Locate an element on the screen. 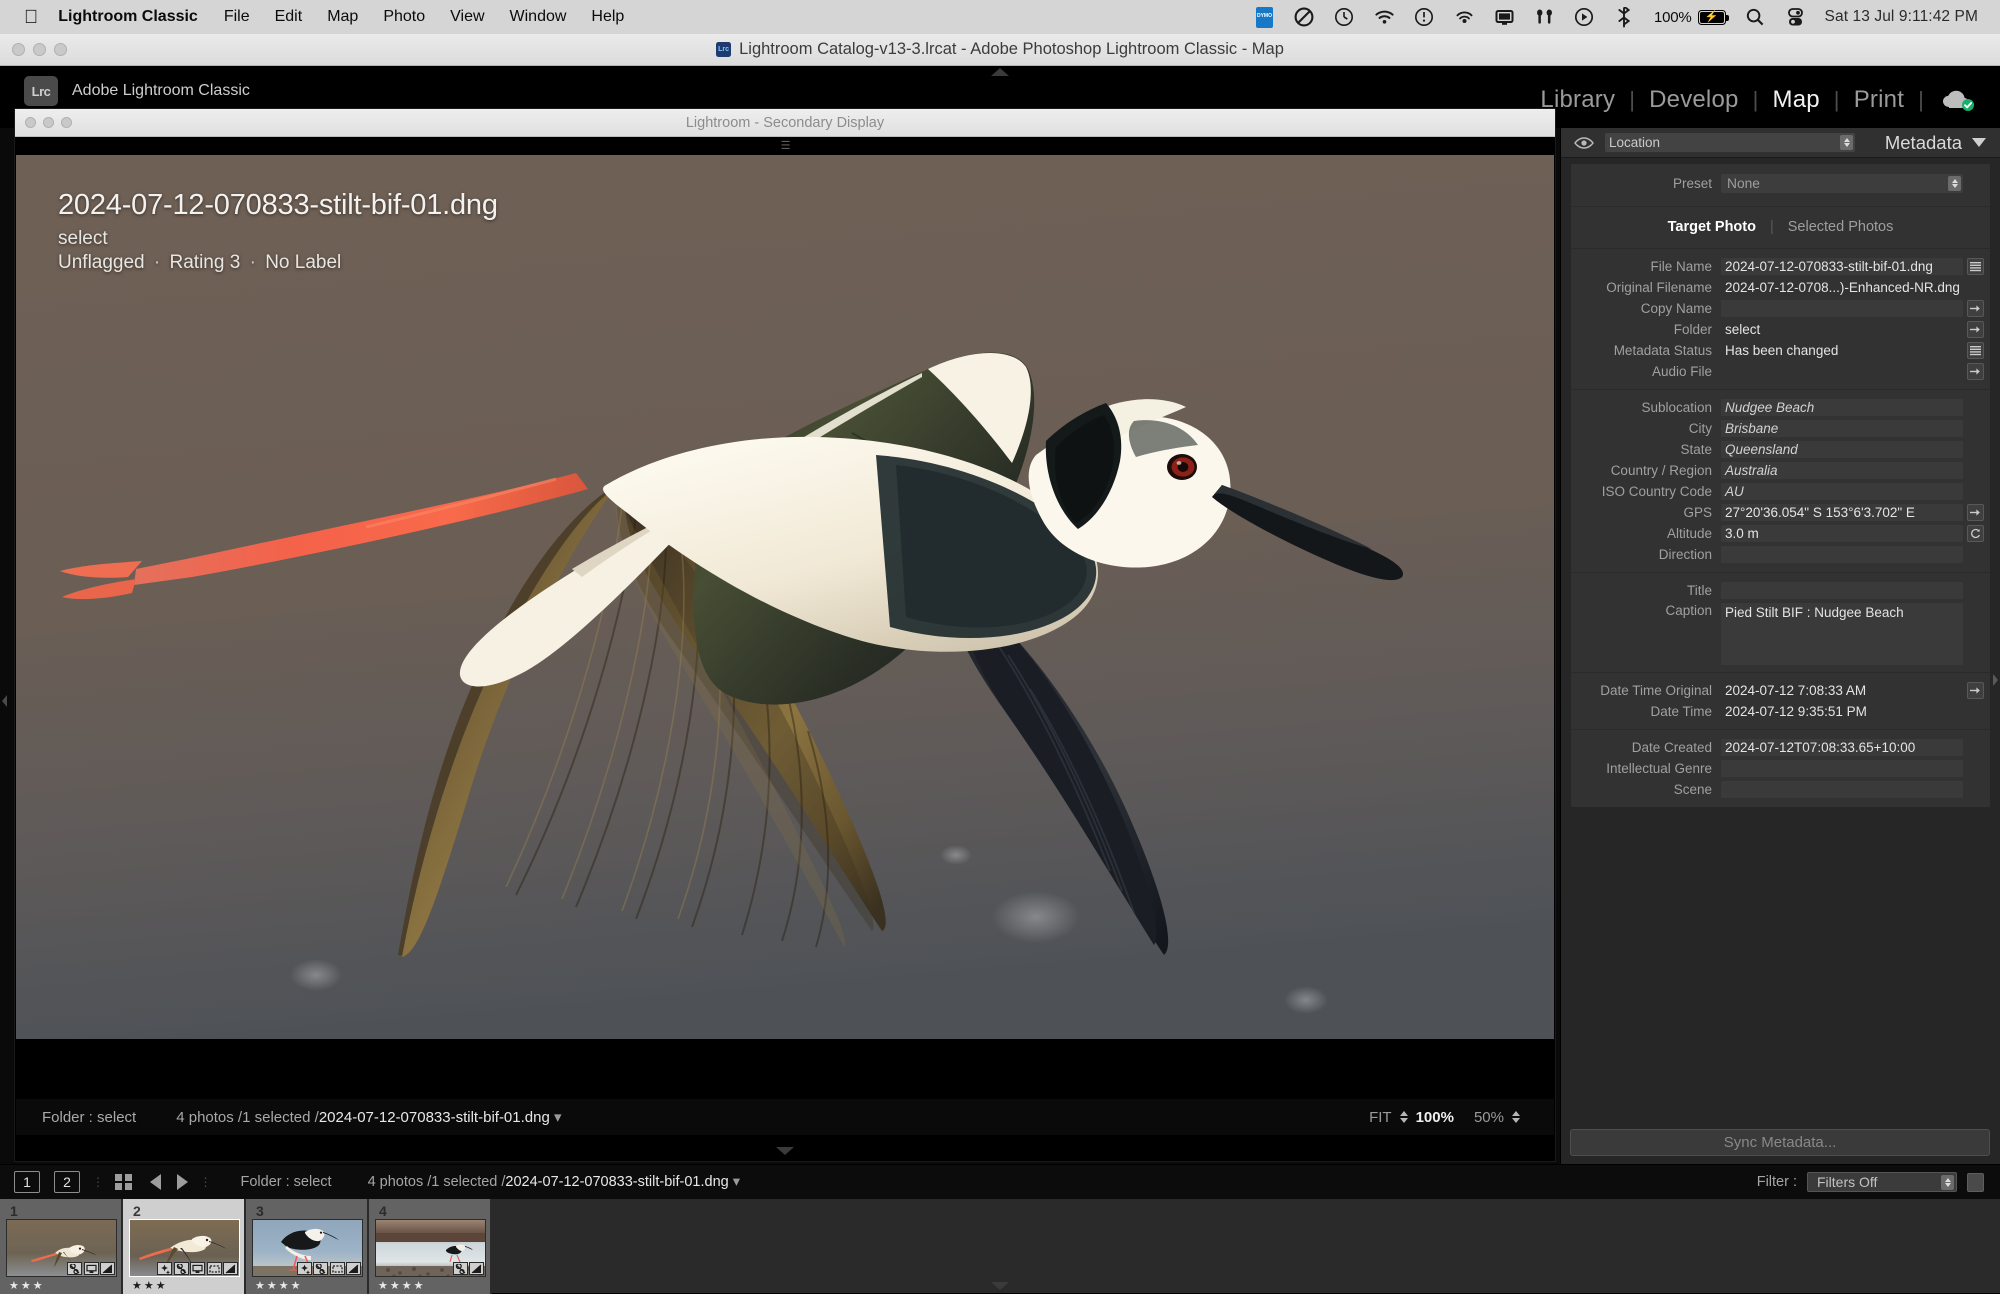 This screenshot has height=1294, width=2000. airplay-audio-icon is located at coordinates (1464, 17).